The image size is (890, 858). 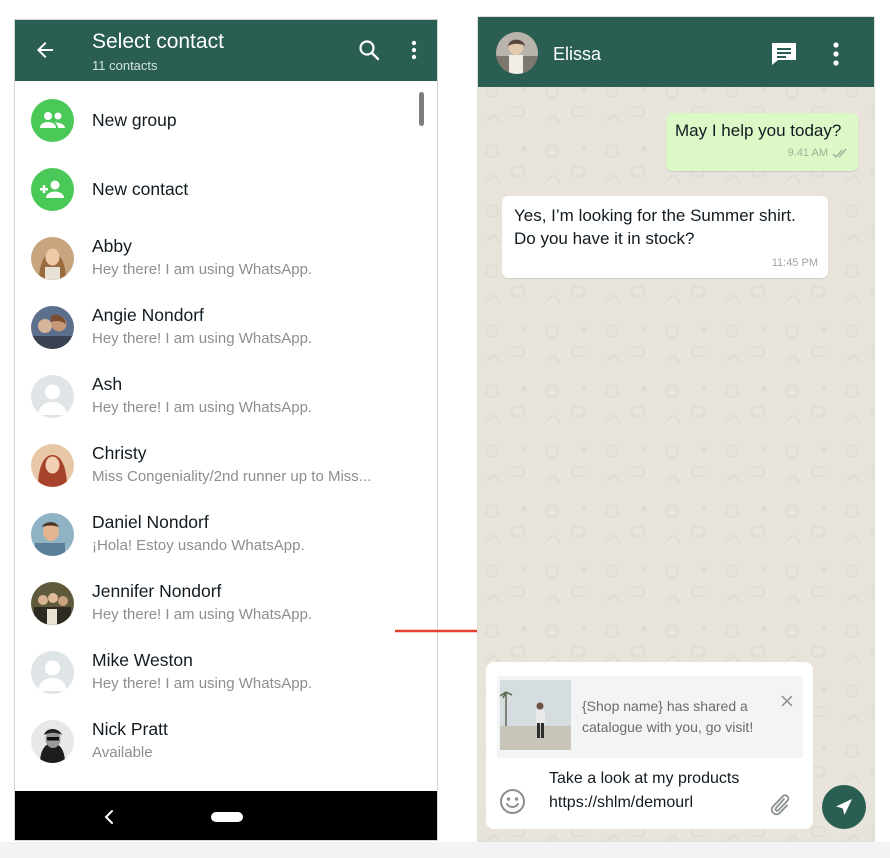 What do you see at coordinates (150, 522) in the screenshot?
I see `contact-name: Daniel Nondorf` at bounding box center [150, 522].